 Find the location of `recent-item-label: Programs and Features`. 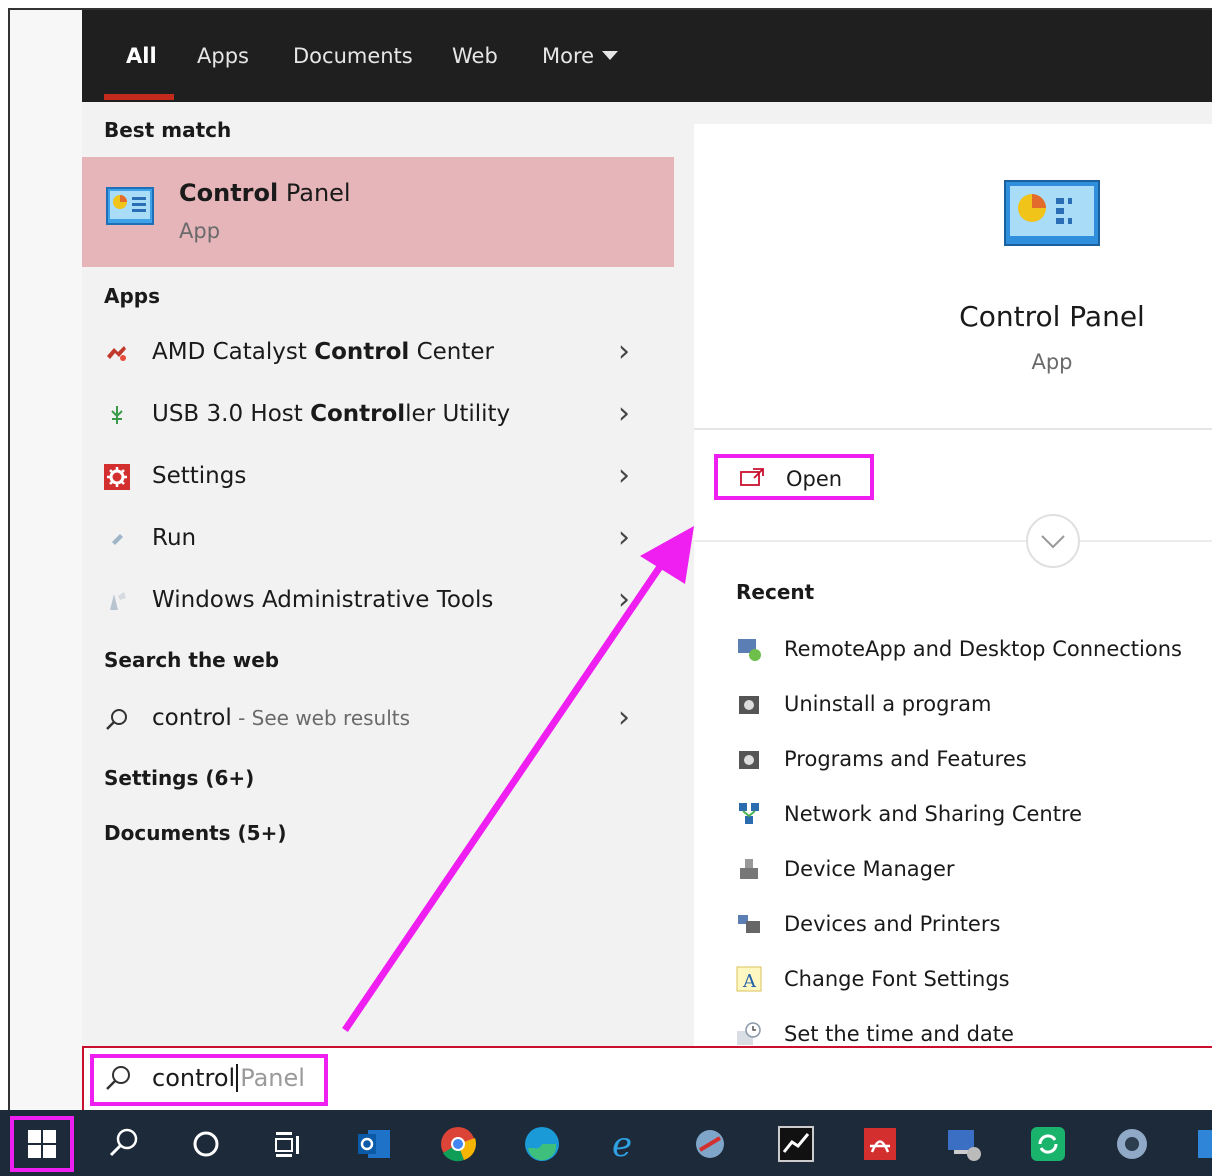

recent-item-label: Programs and Features is located at coordinates (905, 759).